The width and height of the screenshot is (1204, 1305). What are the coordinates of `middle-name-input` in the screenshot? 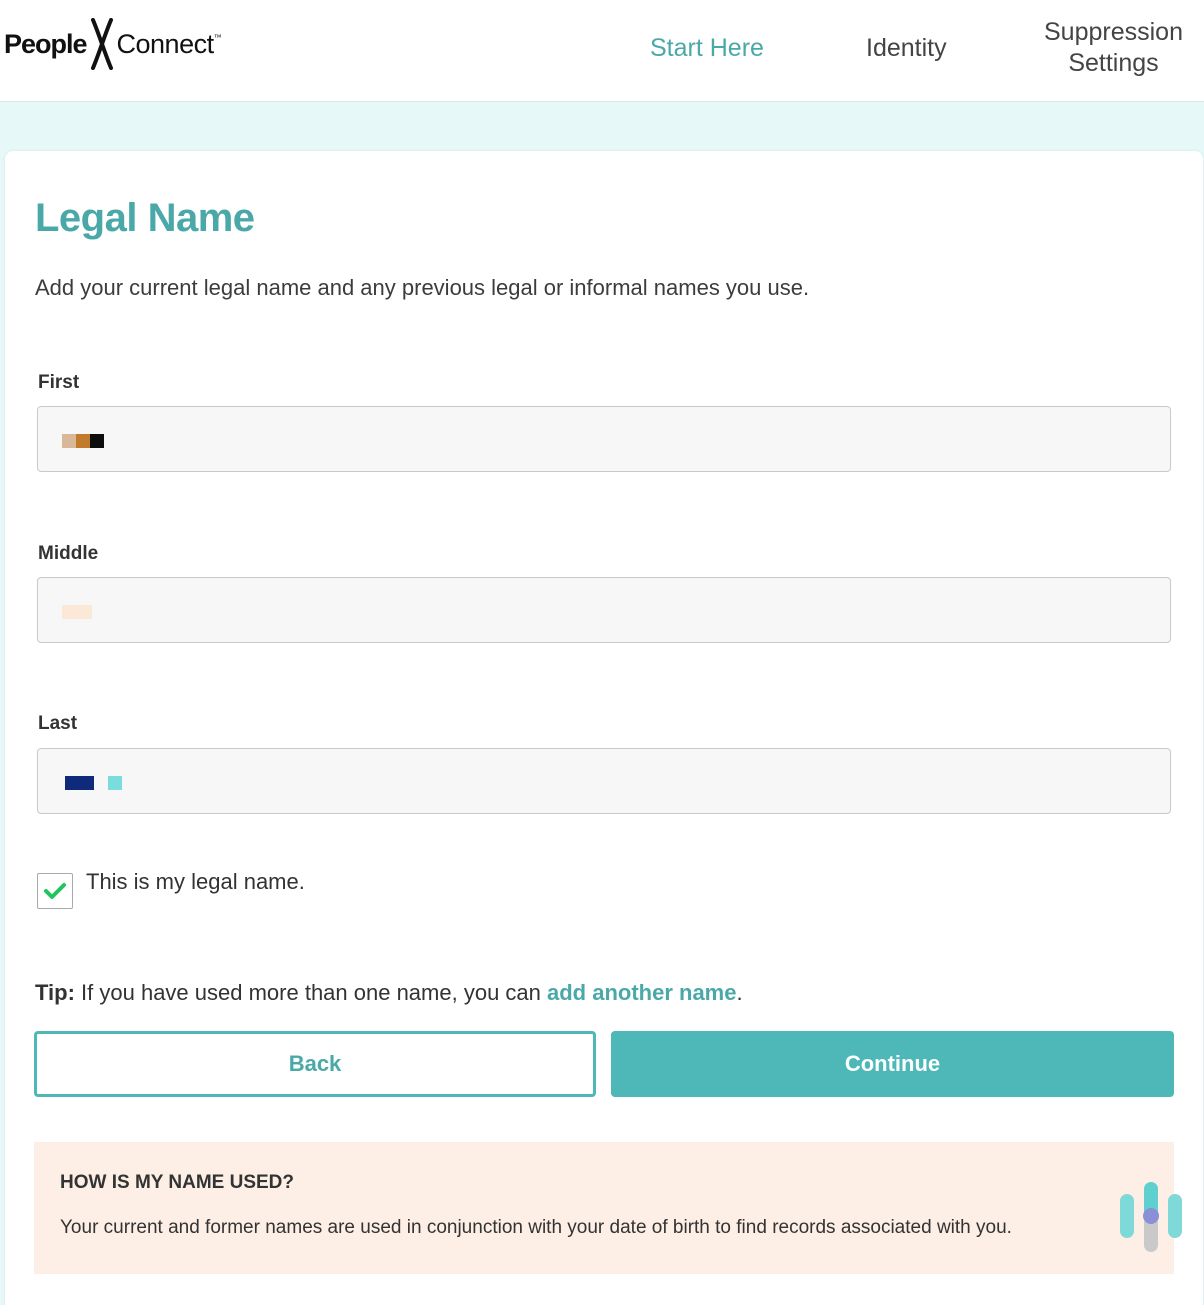 It's located at (604, 610).